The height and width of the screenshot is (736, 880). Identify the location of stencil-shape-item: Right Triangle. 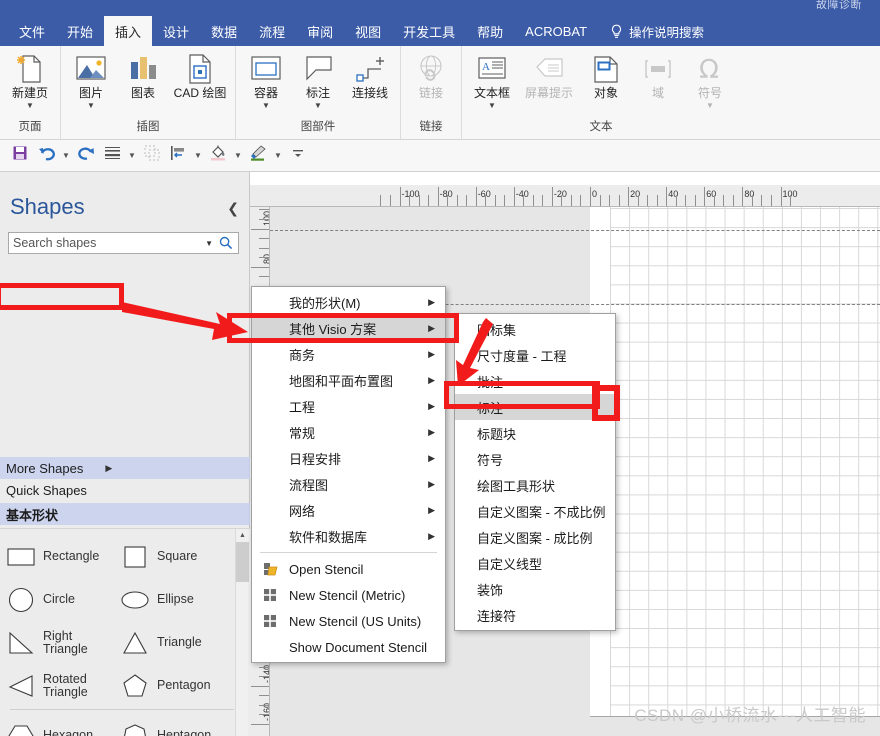
(57, 642).